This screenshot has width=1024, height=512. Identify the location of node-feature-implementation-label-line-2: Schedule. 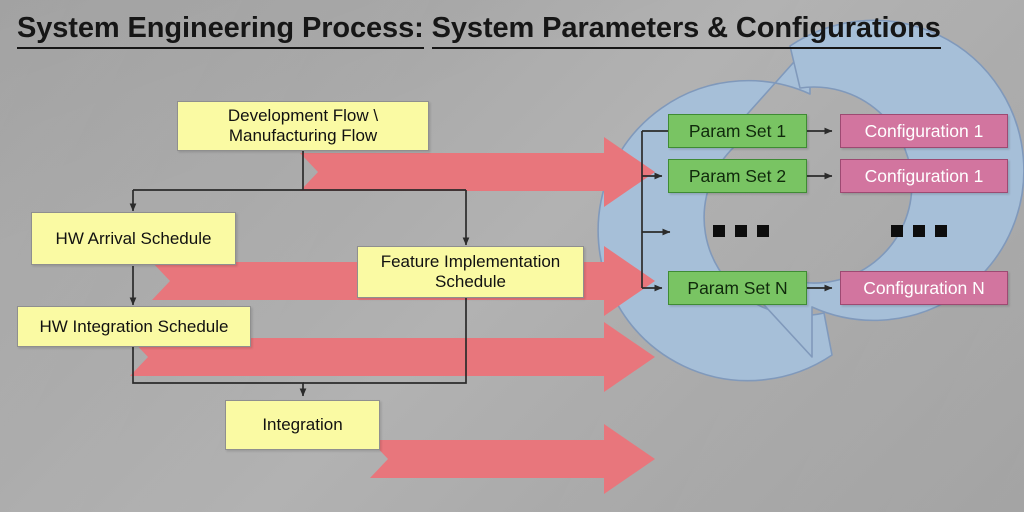
(470, 281).